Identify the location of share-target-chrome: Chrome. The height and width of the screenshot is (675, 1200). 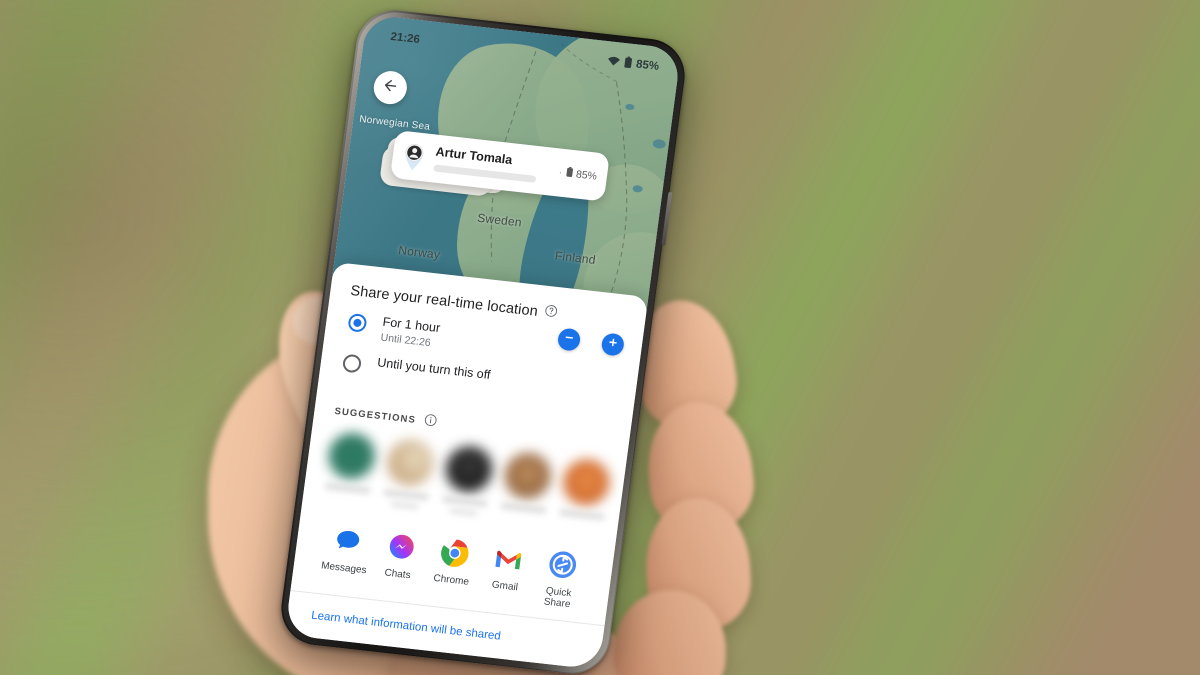
(454, 561).